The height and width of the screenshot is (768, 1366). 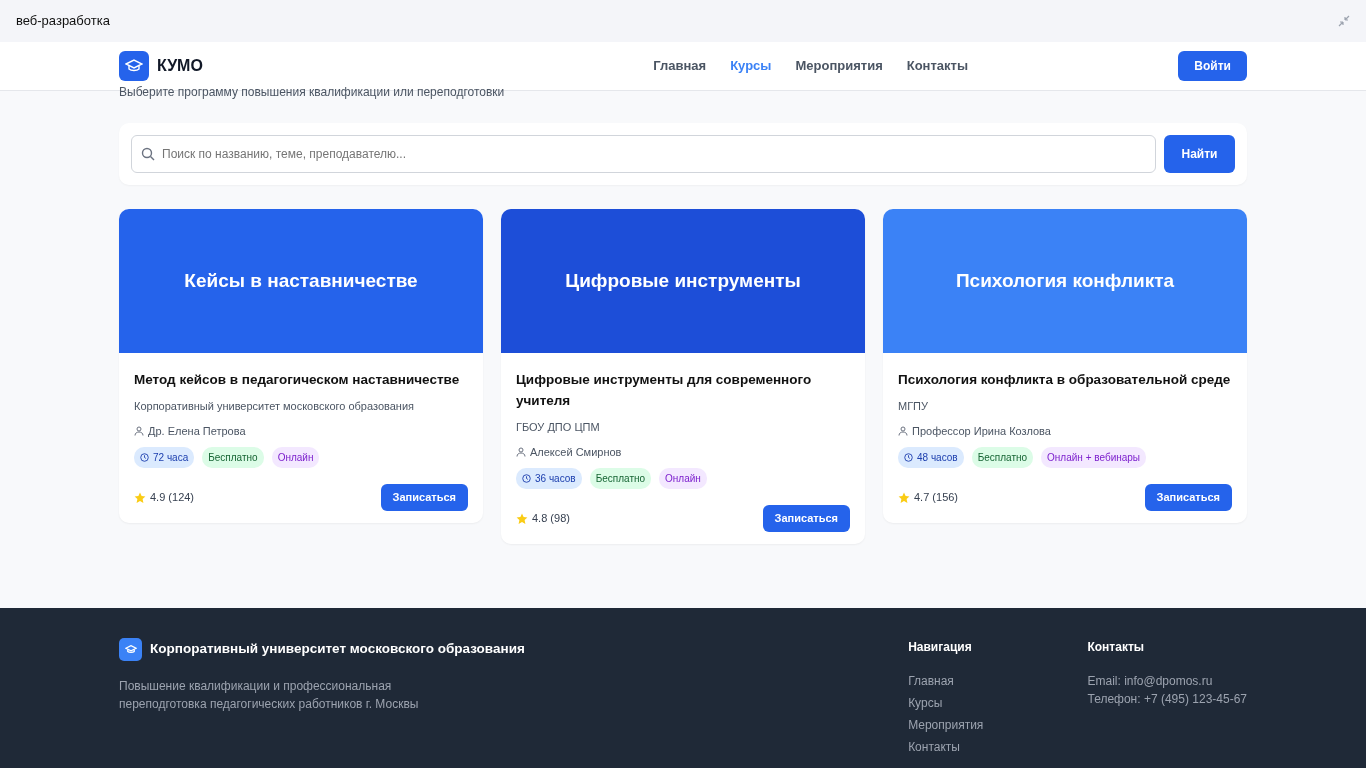 I want to click on footer-description: Повышение квалификации и профессиональная, so click(x=256, y=686).